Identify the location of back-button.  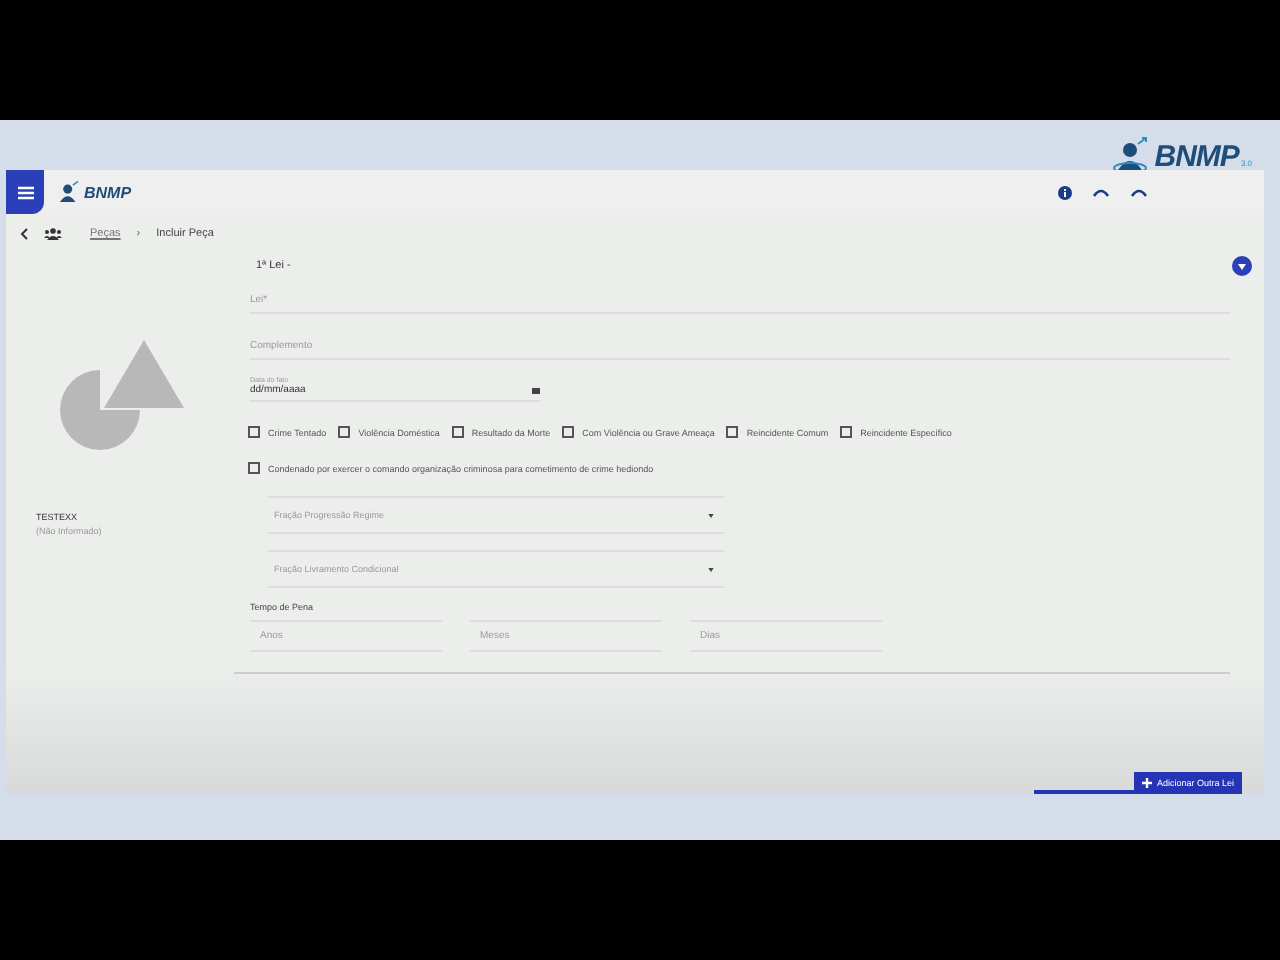
(24, 234).